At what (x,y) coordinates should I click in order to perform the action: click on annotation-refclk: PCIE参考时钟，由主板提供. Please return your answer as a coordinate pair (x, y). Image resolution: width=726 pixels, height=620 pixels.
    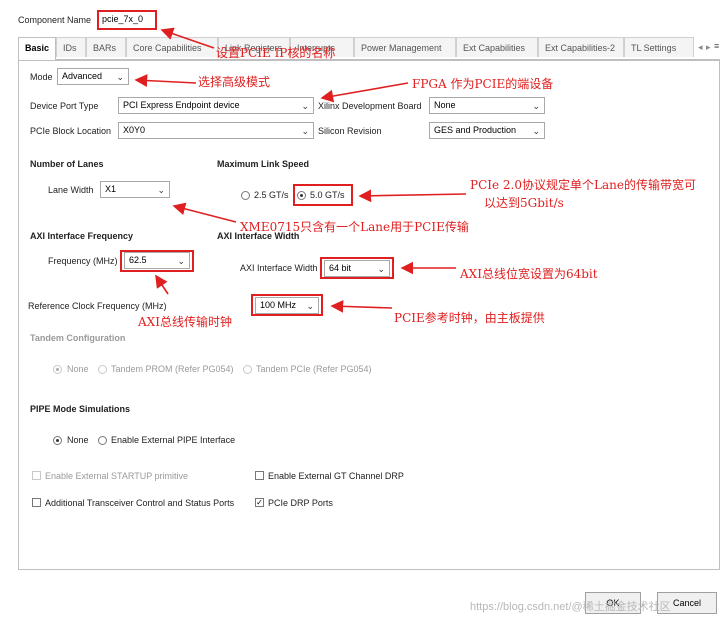
    Looking at the image, I should click on (469, 318).